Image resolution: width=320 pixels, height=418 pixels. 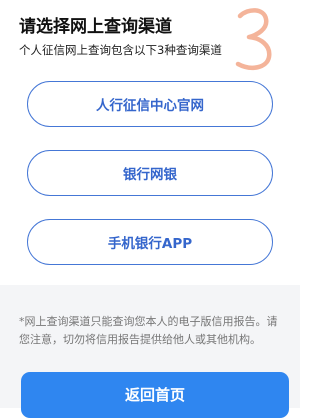 I want to click on page-subtitle: 个人征信网上查询包含以下3种查询渠道, so click(x=120, y=50).